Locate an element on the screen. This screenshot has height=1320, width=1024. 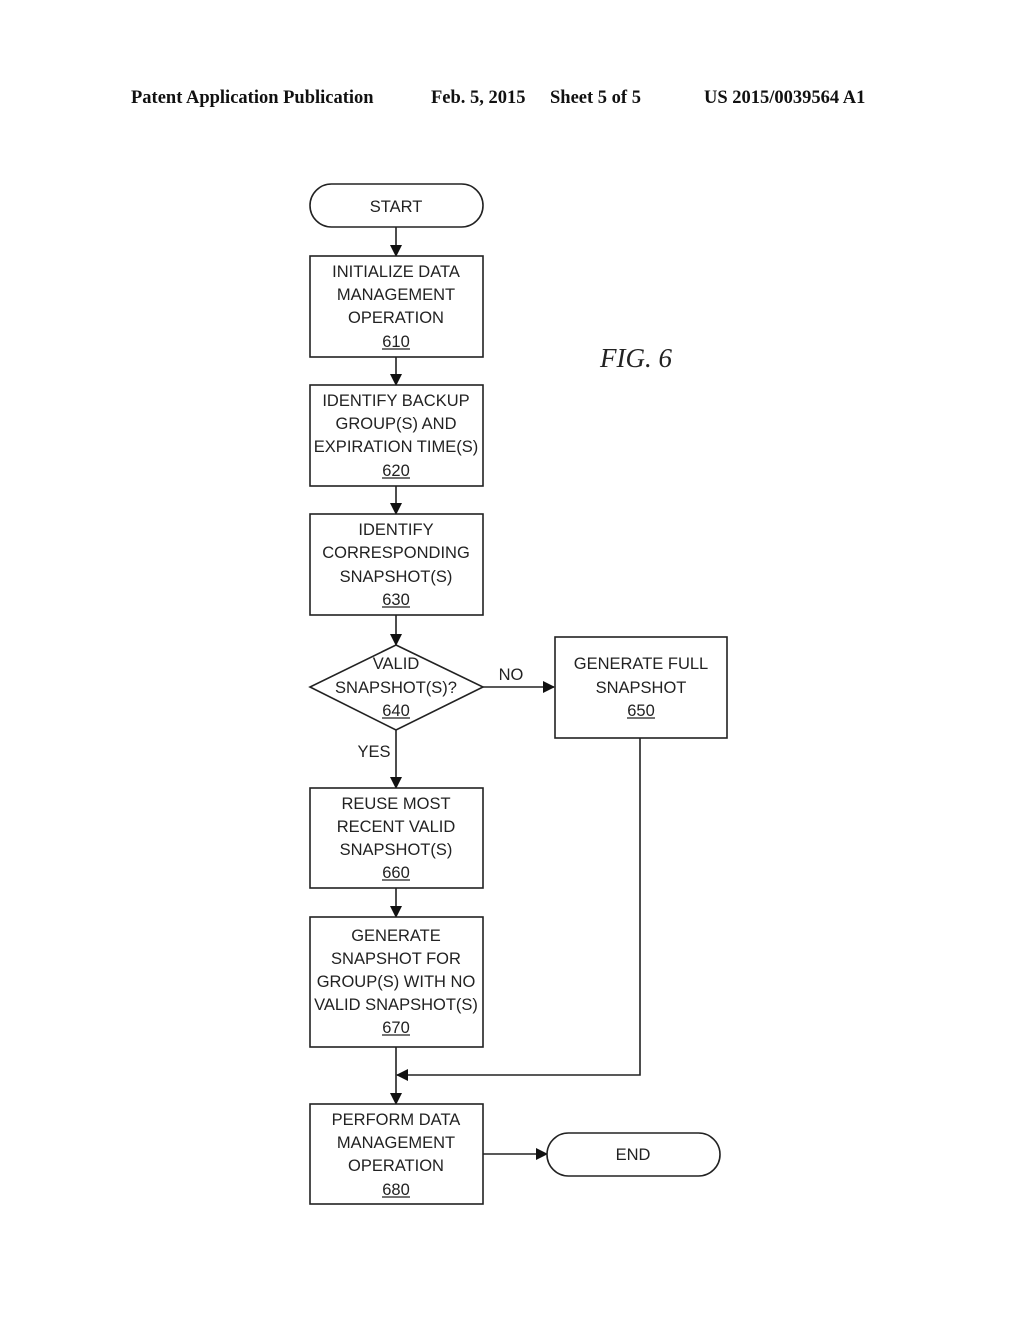
step-650-line-2: SNAPSHOT is located at coordinates (641, 688).